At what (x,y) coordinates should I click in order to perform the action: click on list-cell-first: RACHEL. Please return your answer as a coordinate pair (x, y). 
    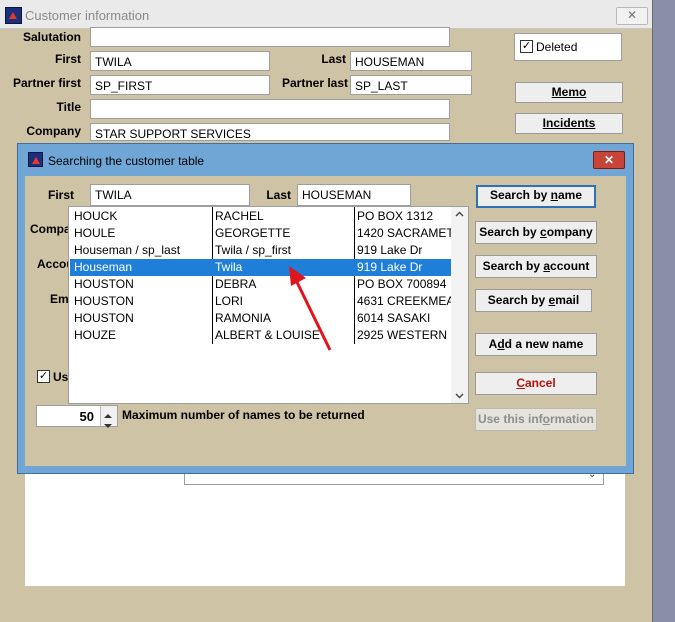
    Looking at the image, I should click on (239, 216).